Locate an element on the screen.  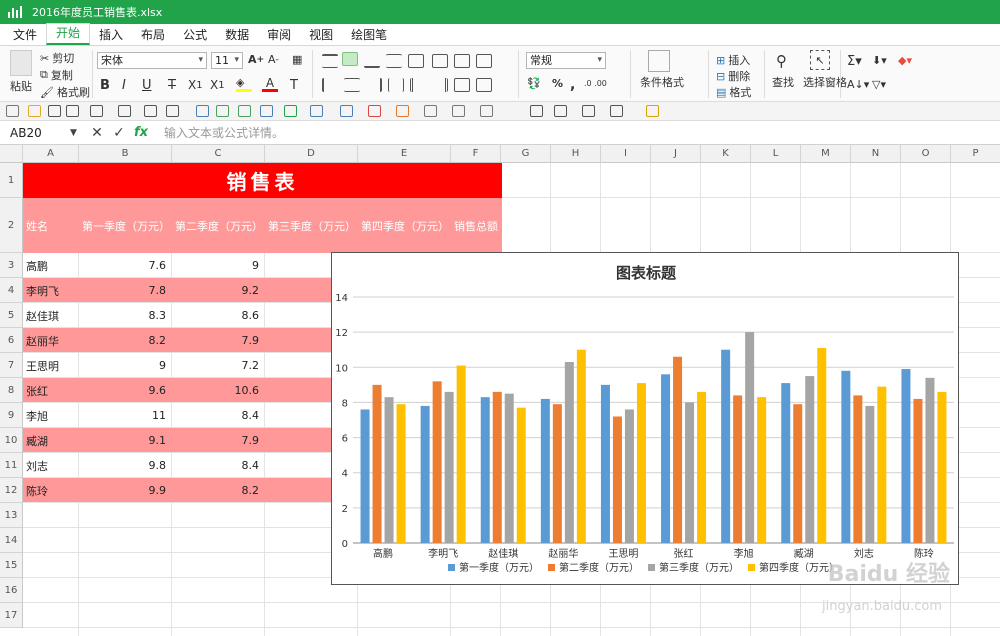
column-header: B is located at coordinates (125, 154).